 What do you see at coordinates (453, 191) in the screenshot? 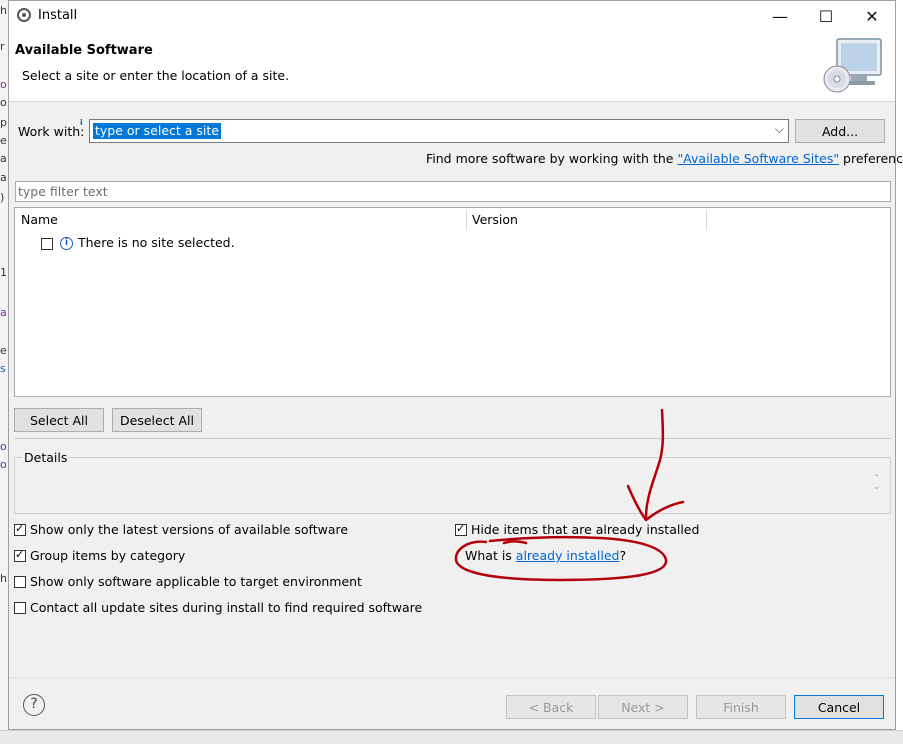
I see `filter-input: type filter text` at bounding box center [453, 191].